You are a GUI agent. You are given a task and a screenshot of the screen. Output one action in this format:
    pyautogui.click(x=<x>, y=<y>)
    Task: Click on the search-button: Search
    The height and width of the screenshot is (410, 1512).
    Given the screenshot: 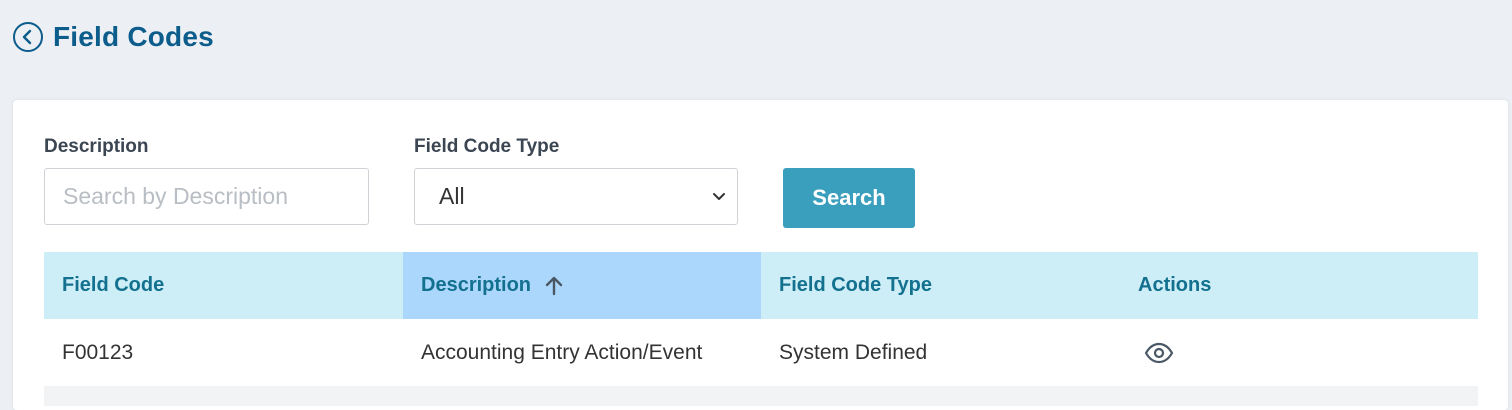 What is the action you would take?
    pyautogui.click(x=849, y=198)
    